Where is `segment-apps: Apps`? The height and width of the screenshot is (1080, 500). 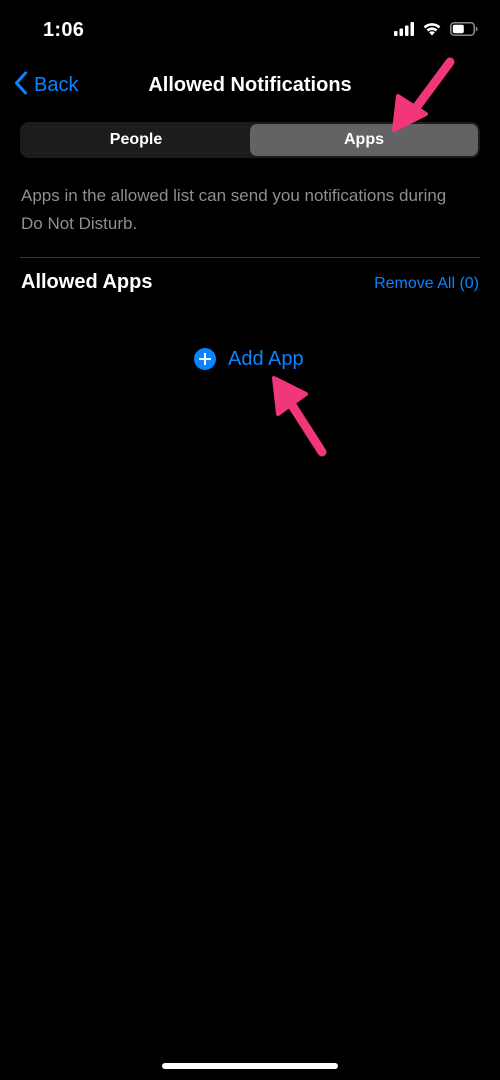 segment-apps: Apps is located at coordinates (364, 140).